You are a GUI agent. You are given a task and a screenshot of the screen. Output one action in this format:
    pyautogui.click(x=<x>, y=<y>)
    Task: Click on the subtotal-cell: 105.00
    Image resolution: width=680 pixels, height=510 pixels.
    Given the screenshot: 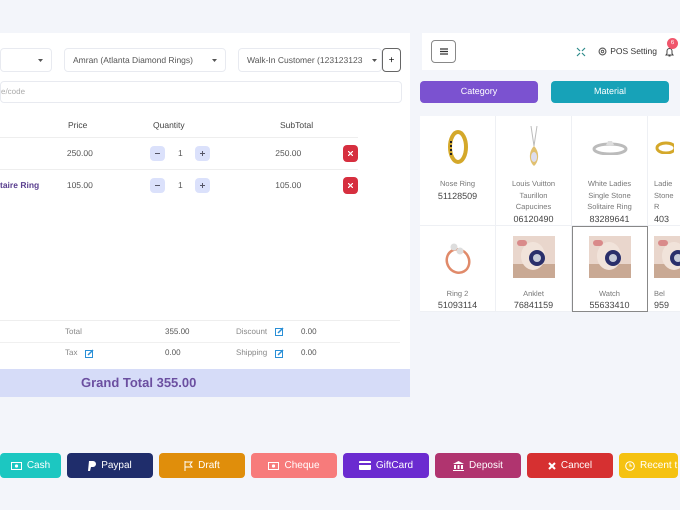 What is the action you would take?
    pyautogui.click(x=288, y=185)
    